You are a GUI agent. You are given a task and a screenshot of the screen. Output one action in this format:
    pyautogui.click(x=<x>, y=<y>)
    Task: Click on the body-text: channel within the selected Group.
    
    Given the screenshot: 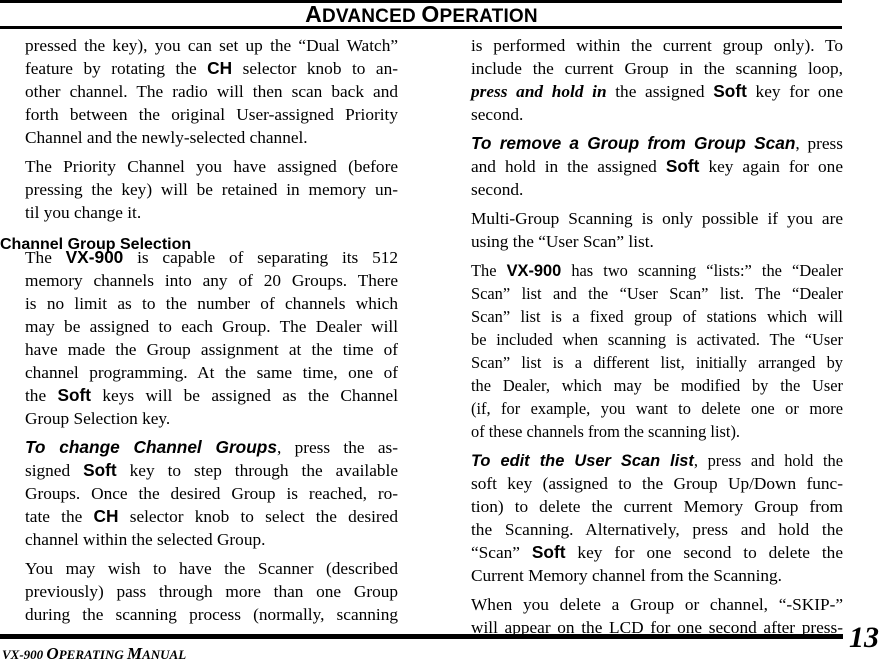 What is the action you would take?
    pyautogui.click(x=145, y=539)
    